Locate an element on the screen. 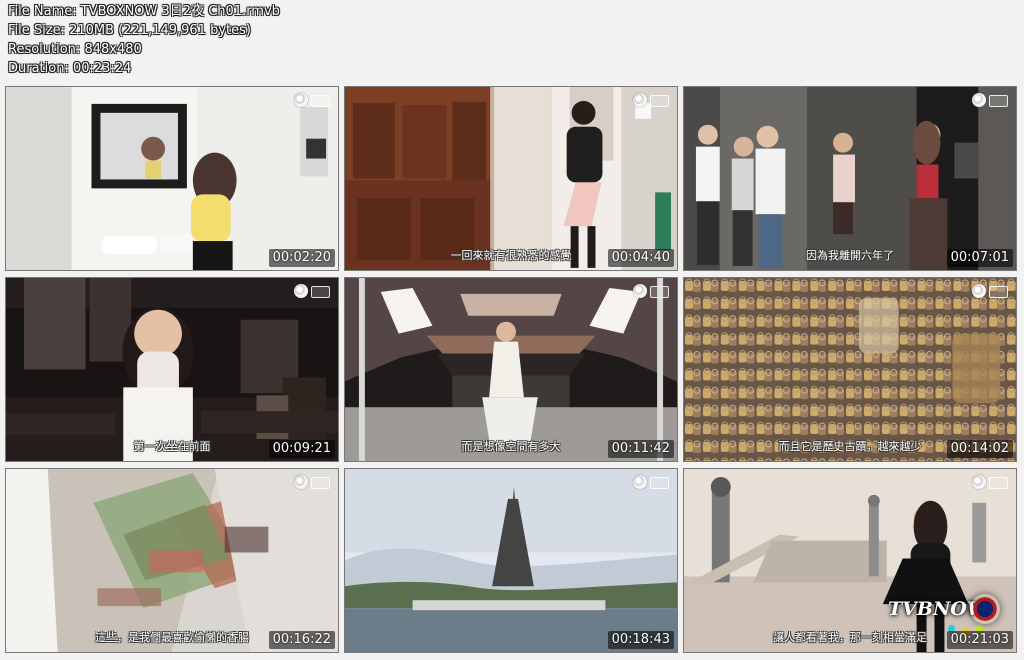 The width and height of the screenshot is (1024, 660). scene-market-street is located at coordinates (172, 560).